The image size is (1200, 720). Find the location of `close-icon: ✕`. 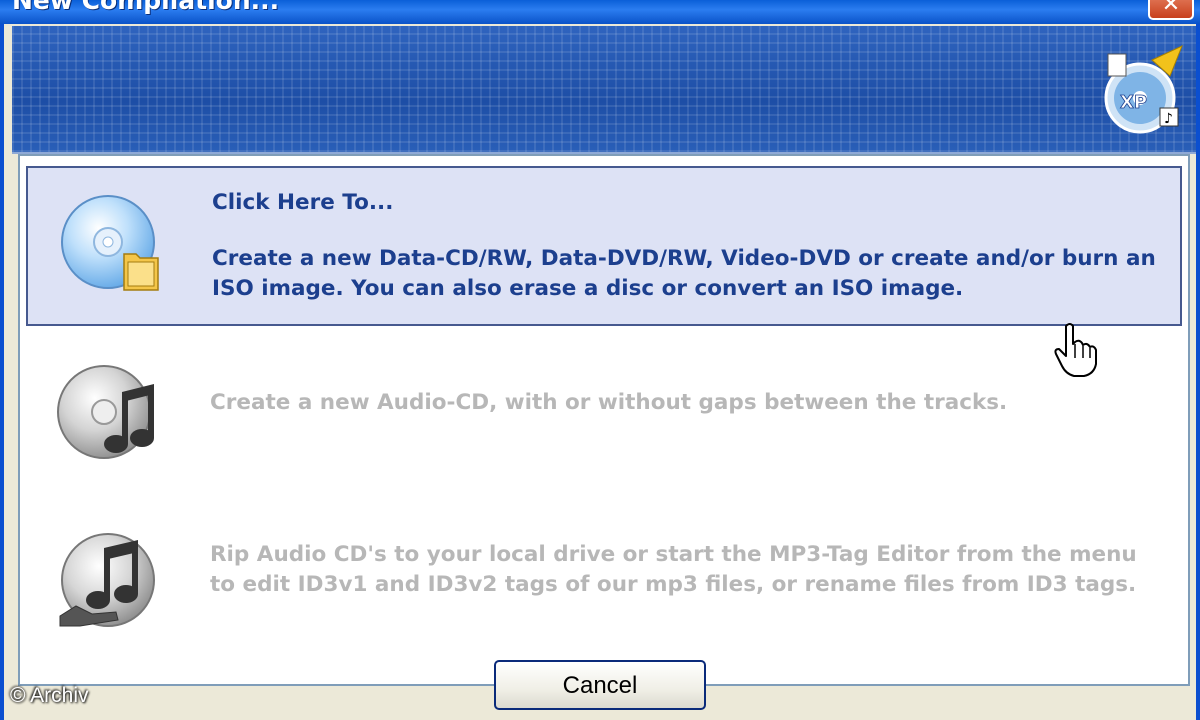

close-icon: ✕ is located at coordinates (1171, 8).